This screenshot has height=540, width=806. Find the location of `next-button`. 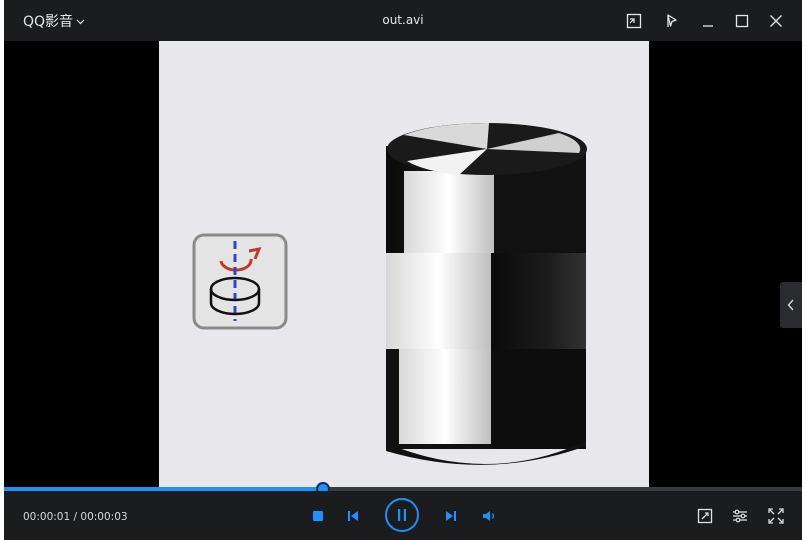

next-button is located at coordinates (451, 516).